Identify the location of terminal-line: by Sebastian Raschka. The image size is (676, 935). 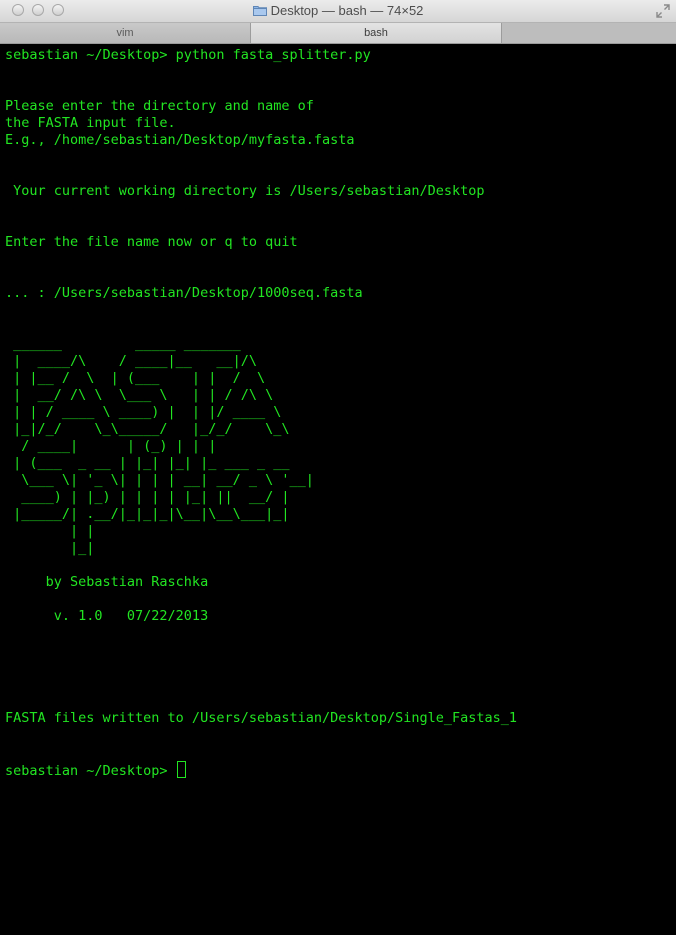
(107, 582).